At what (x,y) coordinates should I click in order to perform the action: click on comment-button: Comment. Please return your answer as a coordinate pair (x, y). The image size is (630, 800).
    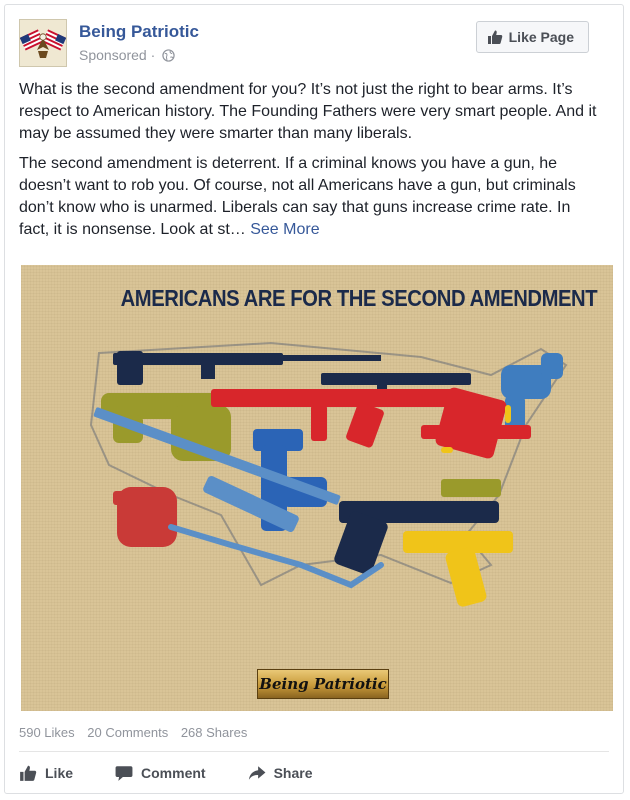
    Looking at the image, I should click on (160, 773).